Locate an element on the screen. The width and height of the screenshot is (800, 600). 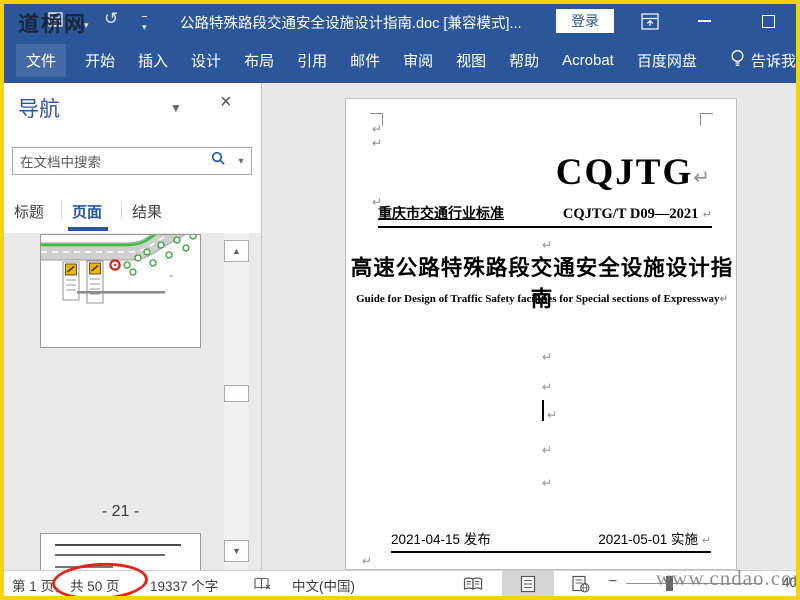
standard-logo: CQJTG↵ is located at coordinates (529, 172).